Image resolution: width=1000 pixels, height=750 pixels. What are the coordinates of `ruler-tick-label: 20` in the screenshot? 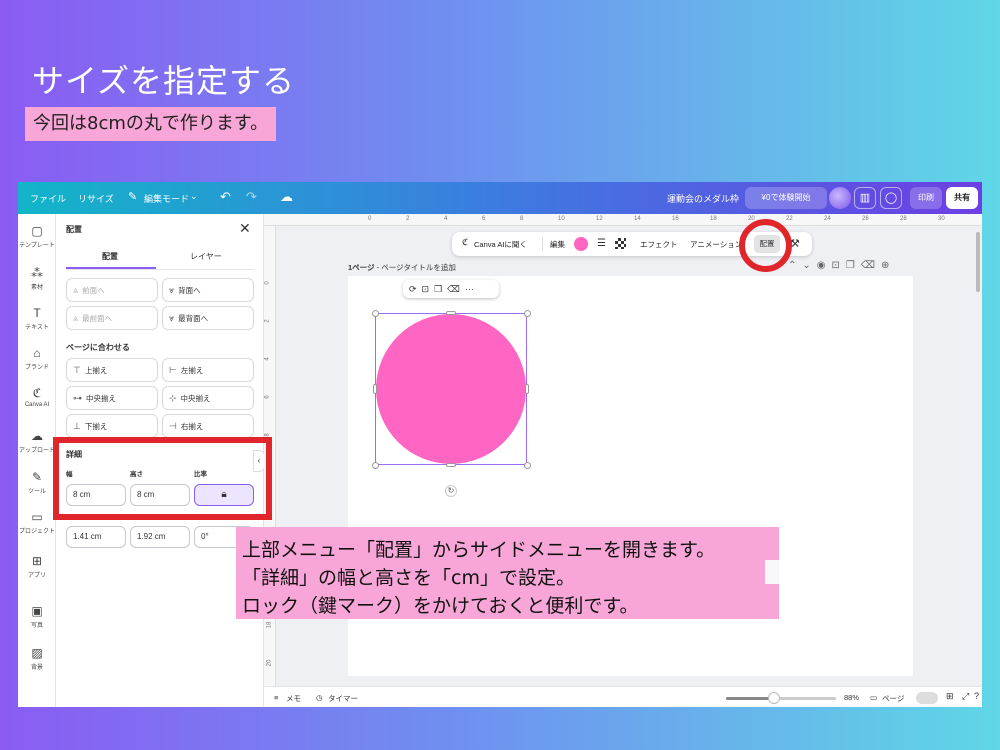 It's located at (269, 663).